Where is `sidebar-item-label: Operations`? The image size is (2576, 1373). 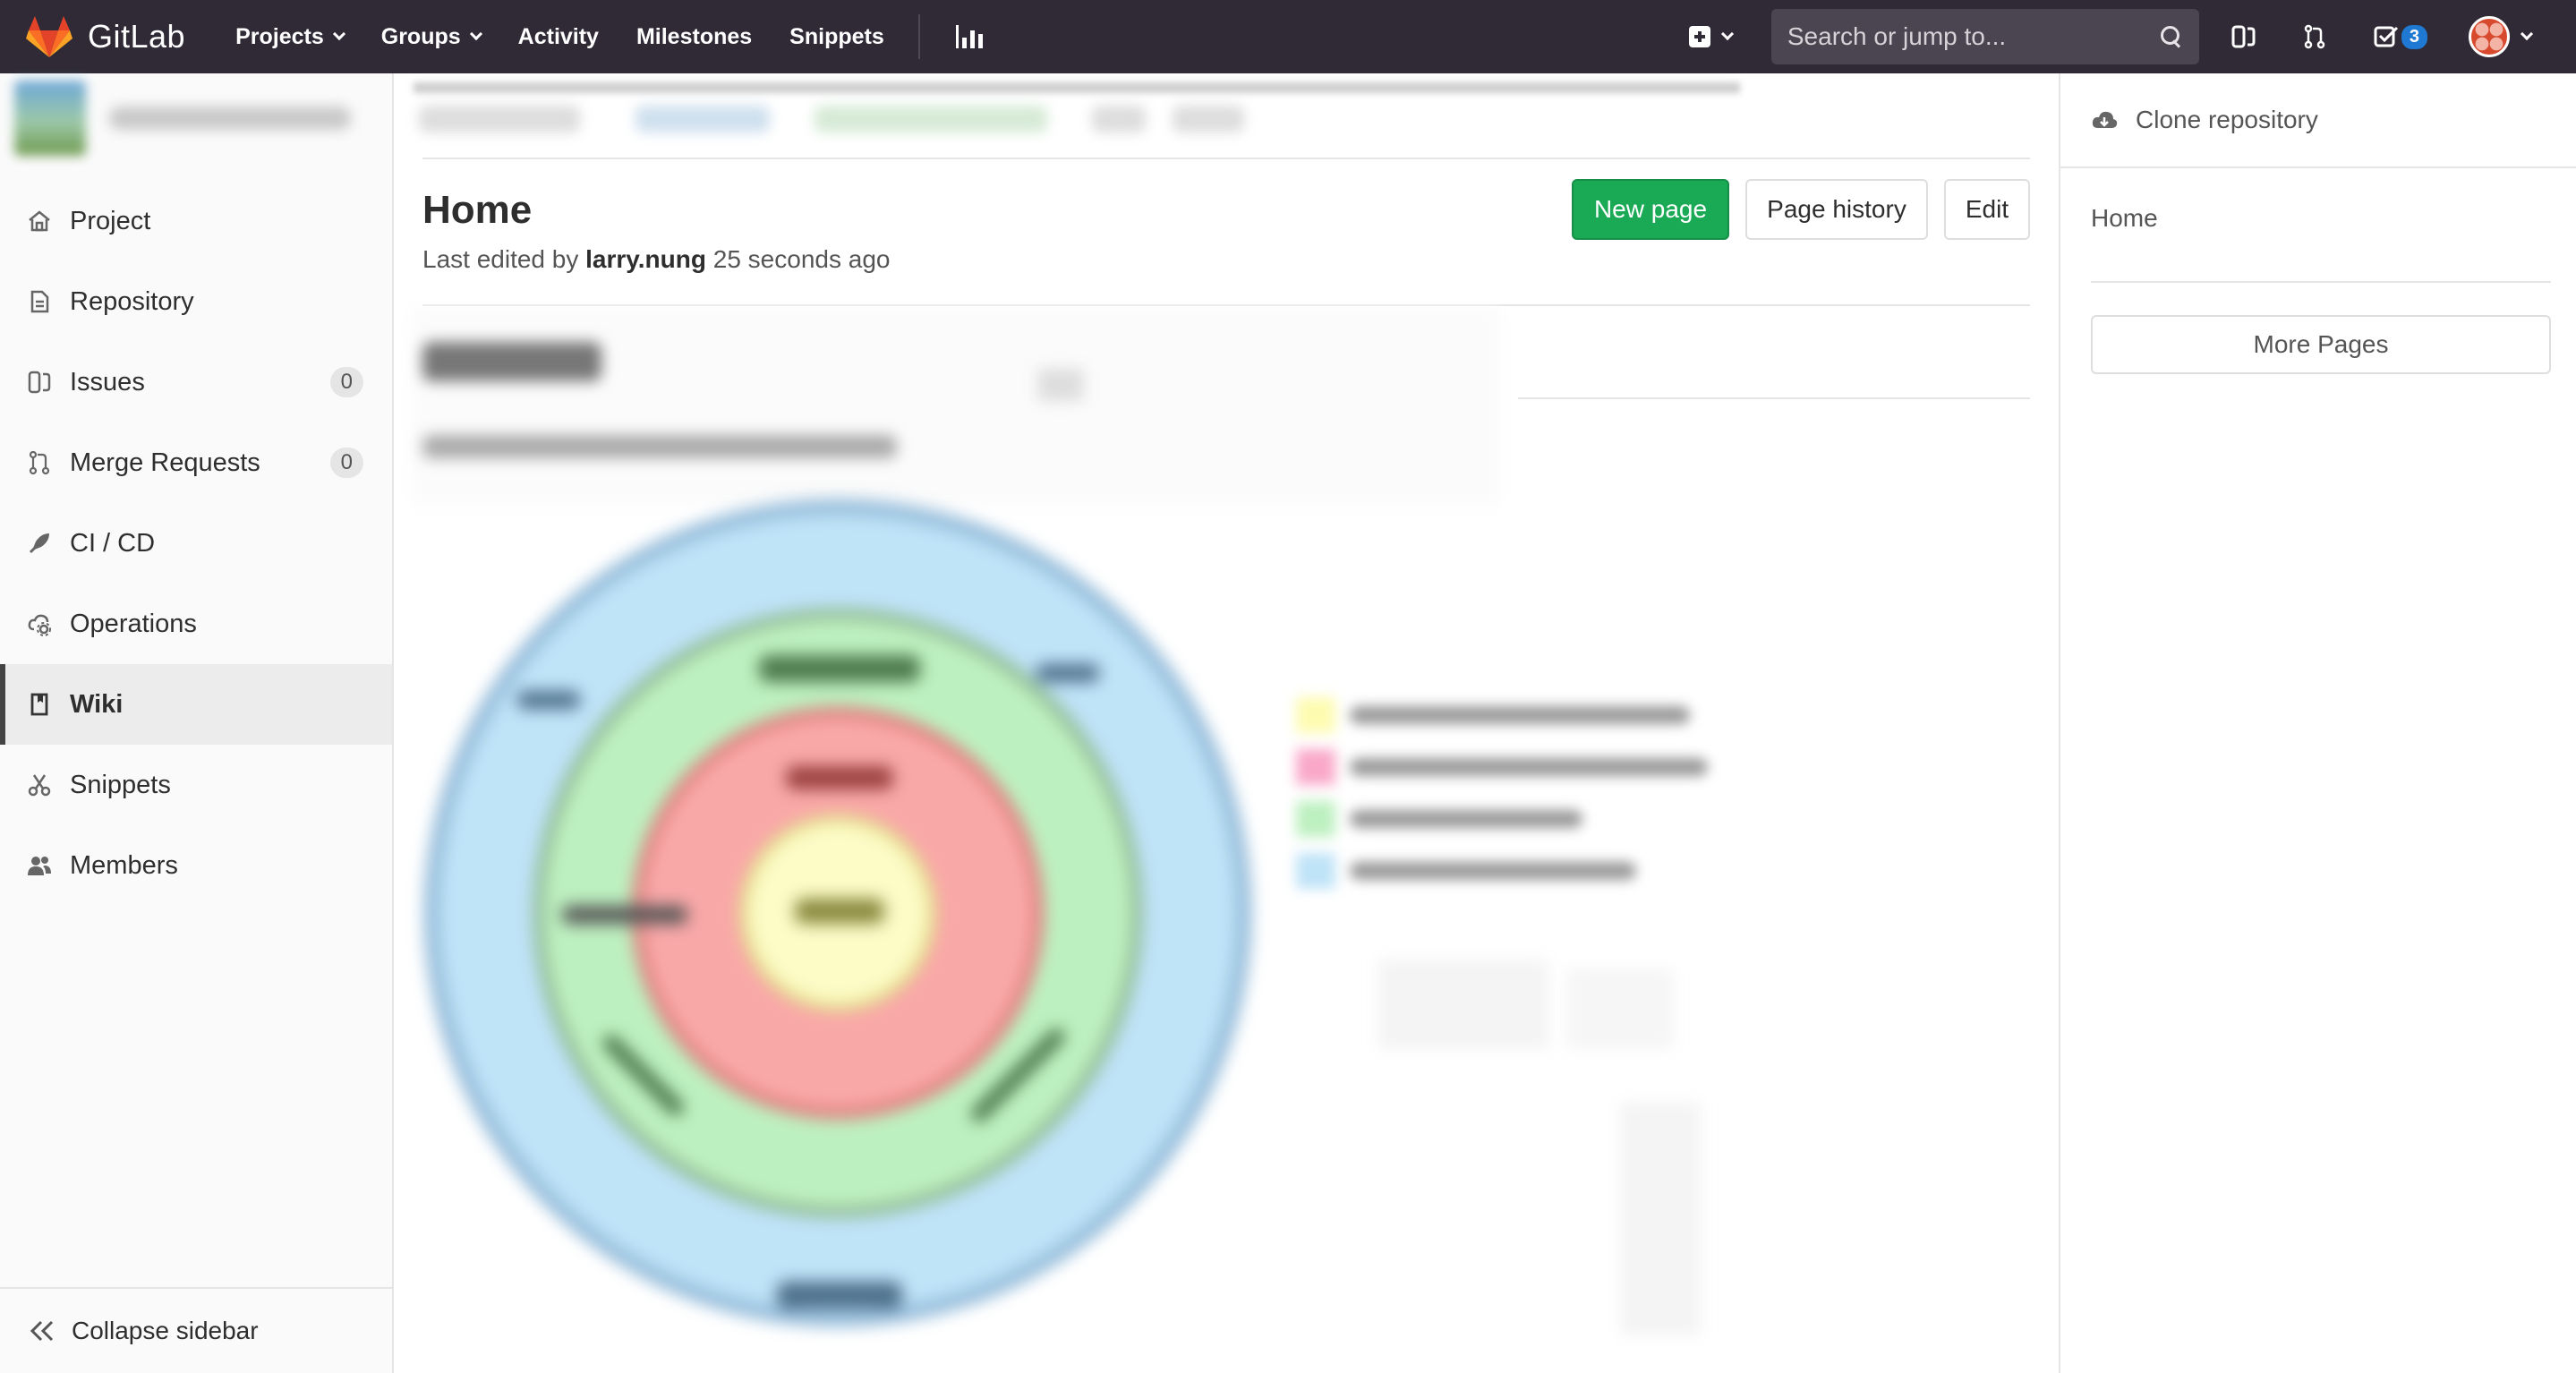
sidebar-item-label: Operations is located at coordinates (133, 623).